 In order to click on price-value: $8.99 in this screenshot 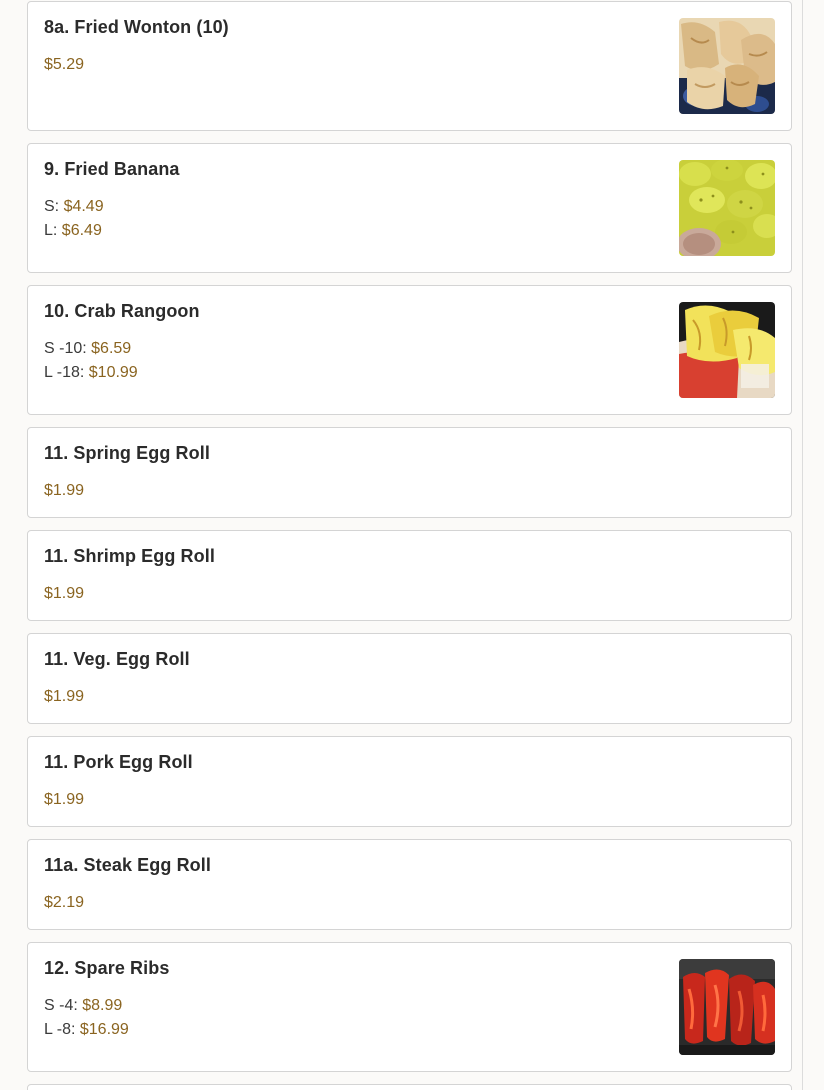, I will do `click(102, 1005)`.